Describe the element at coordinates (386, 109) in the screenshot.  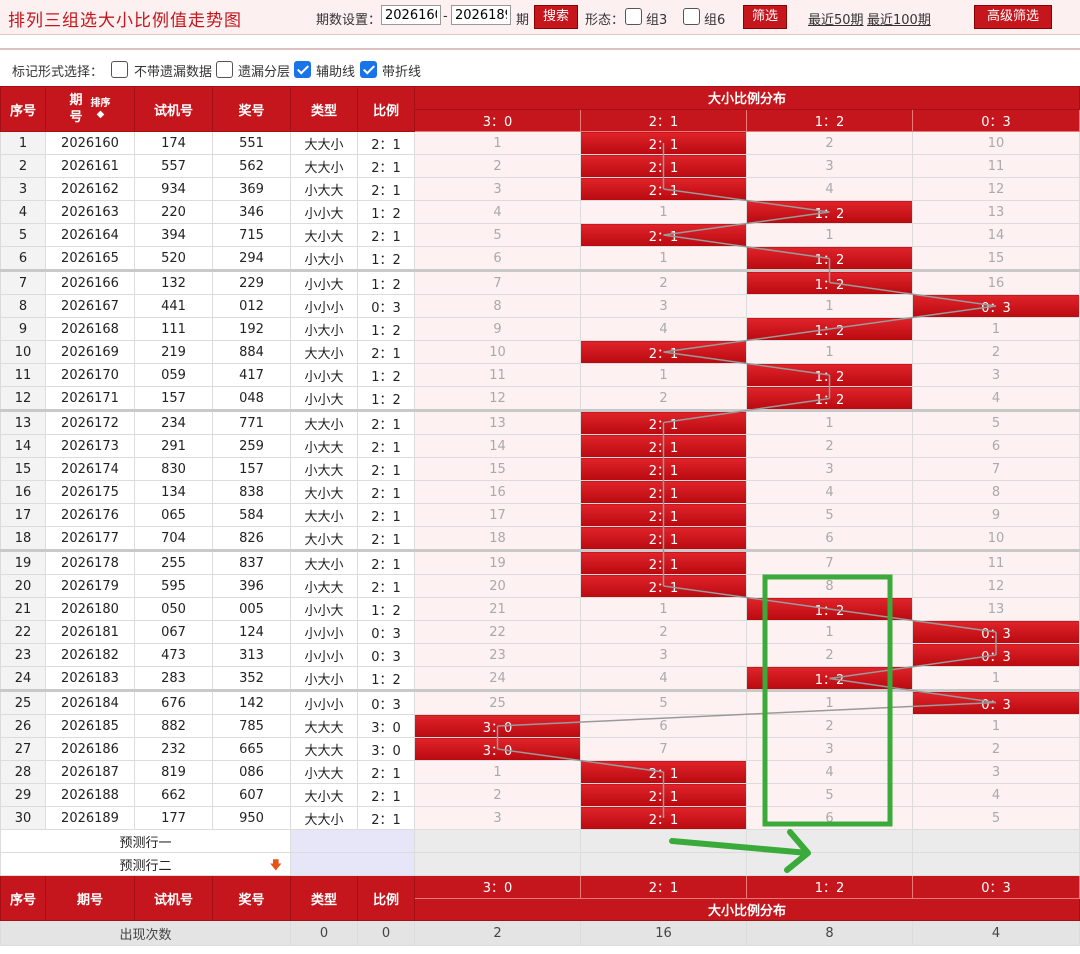
I see `header-ratio: 比例` at that location.